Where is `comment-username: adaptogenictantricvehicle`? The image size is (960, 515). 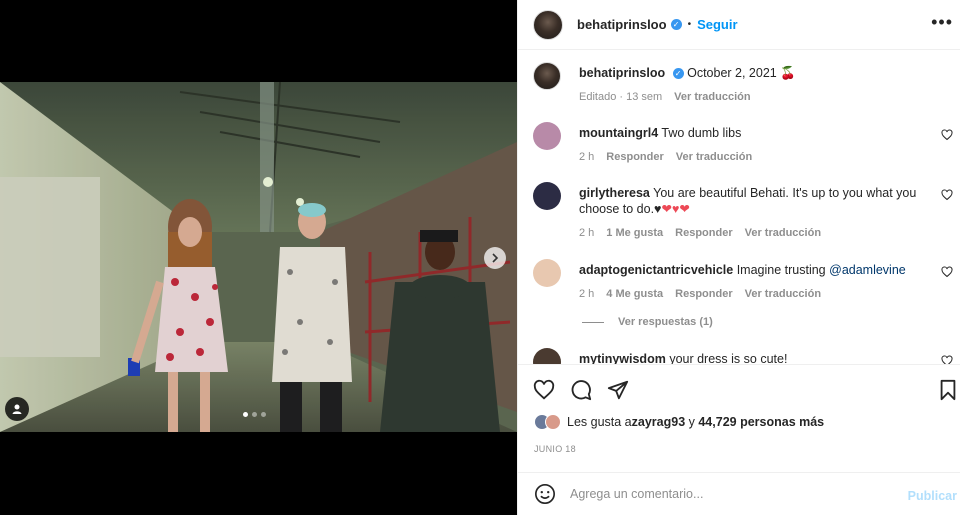 comment-username: adaptogenictantricvehicle is located at coordinates (656, 270).